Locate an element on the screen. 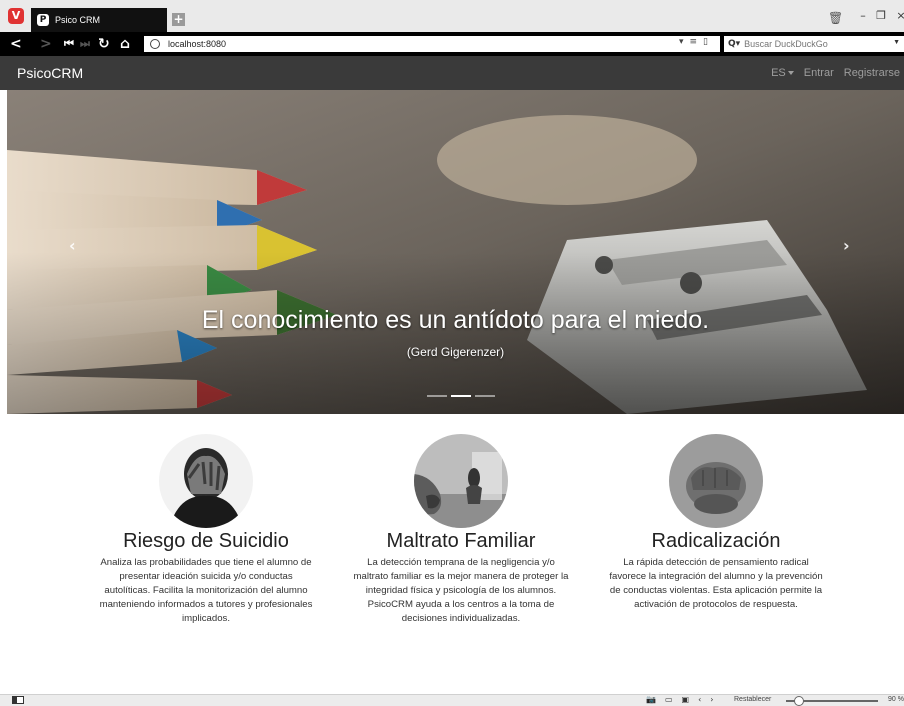 Image resolution: width=904 pixels, height=706 pixels. zoom-slider-knob is located at coordinates (799, 701).